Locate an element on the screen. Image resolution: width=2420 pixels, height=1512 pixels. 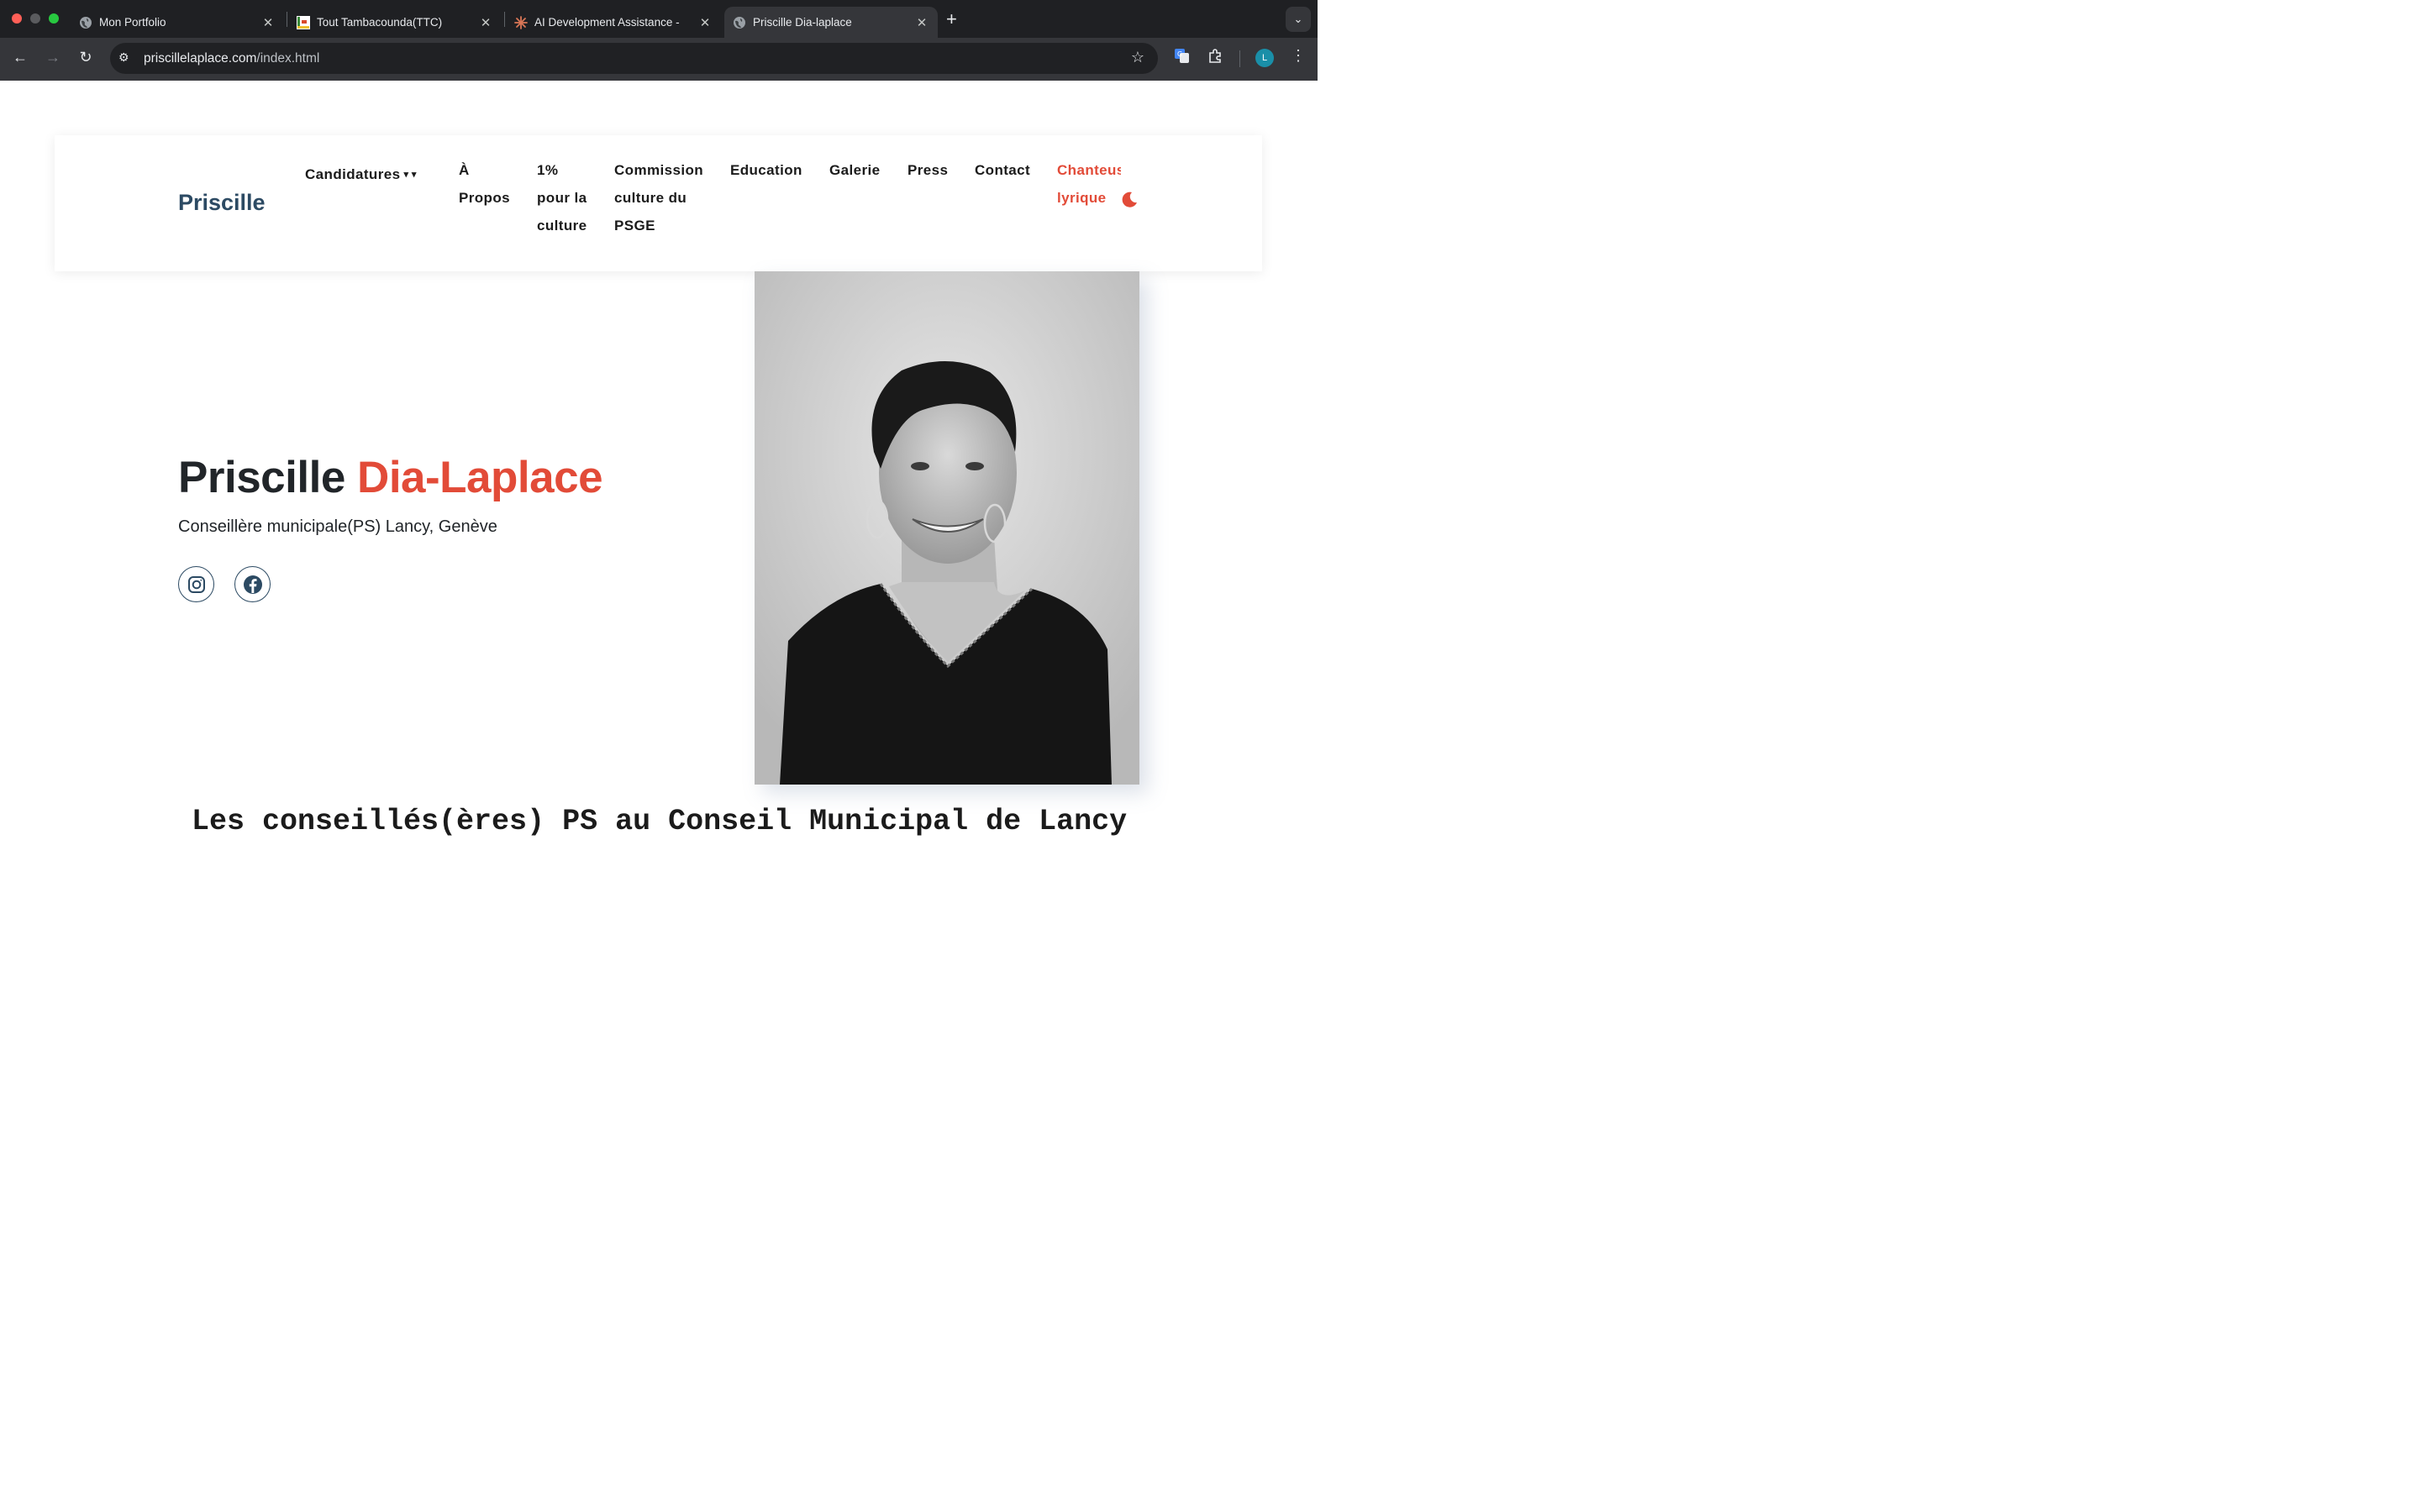
nav-label-line: pour la is located at coordinates (562, 198).